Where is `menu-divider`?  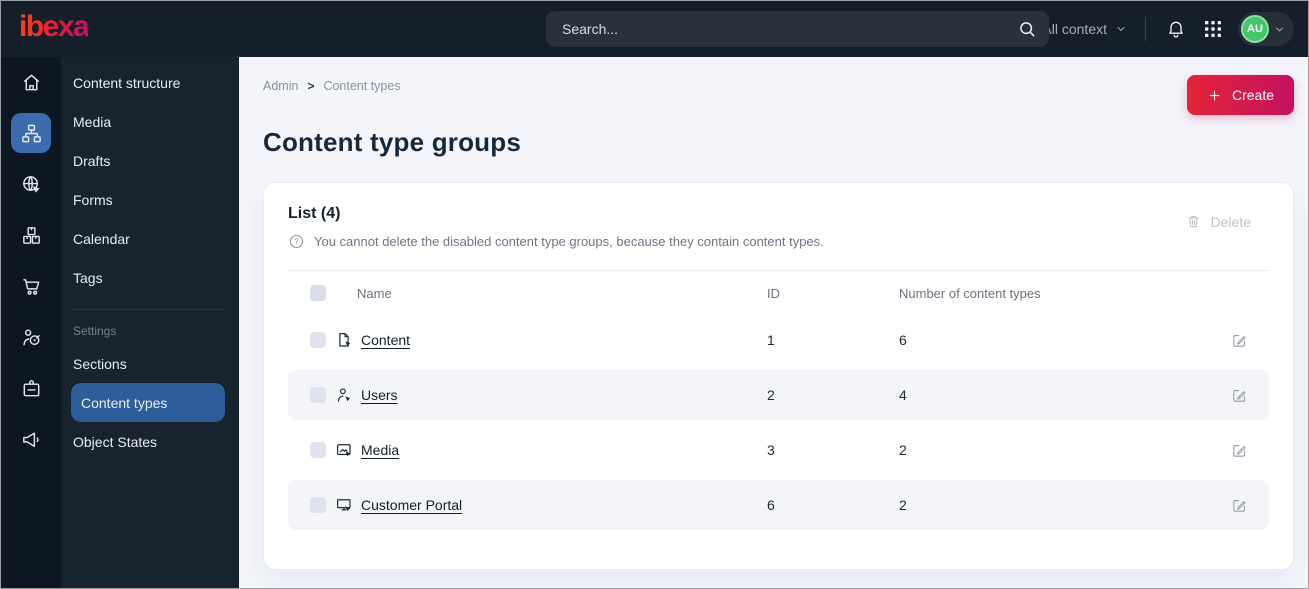
menu-divider is located at coordinates (148, 309).